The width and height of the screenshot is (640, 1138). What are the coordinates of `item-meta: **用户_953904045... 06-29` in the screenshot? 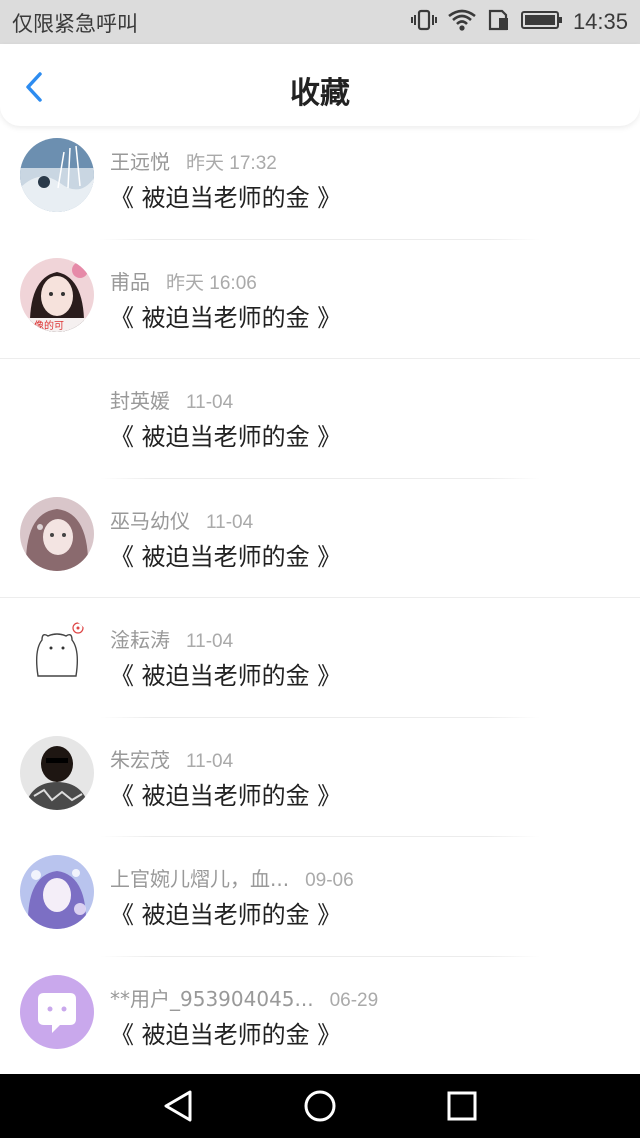 It's located at (244, 997).